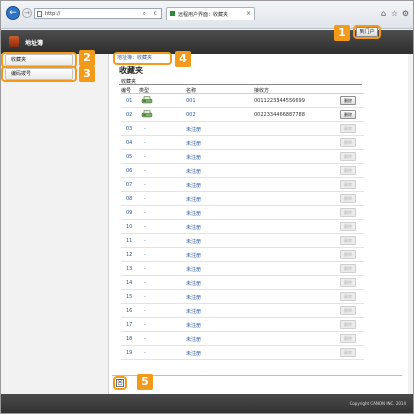 This screenshot has height=414, width=414. Describe the element at coordinates (129, 171) in the screenshot. I see `entry-number-link: 06` at that location.